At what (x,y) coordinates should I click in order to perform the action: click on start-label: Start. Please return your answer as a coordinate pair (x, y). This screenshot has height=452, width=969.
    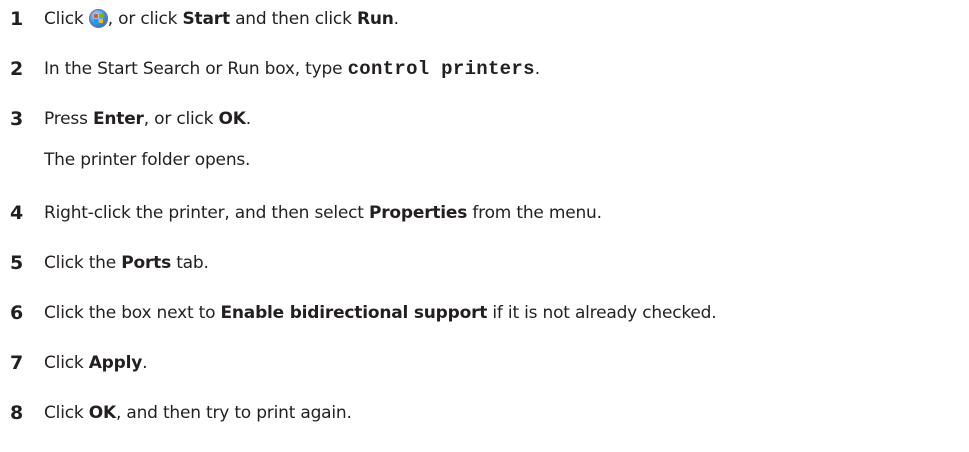
    Looking at the image, I should click on (206, 19).